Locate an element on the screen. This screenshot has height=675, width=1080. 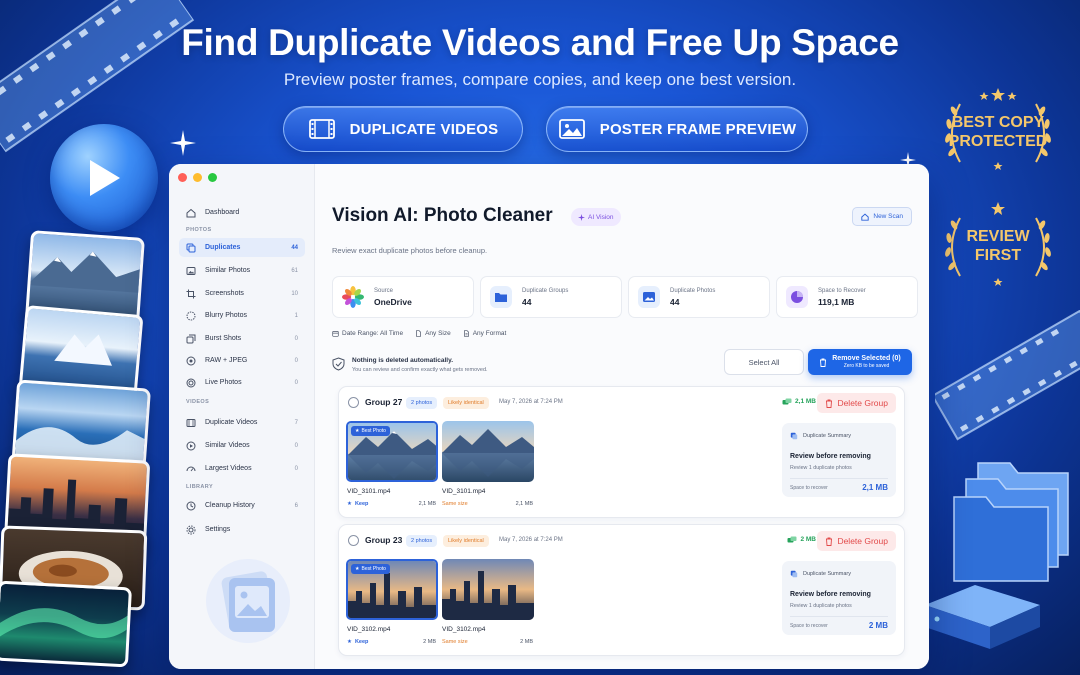
remove-selected-button: Remove Selected (0) Zero KB to be saved is located at coordinates (860, 362).